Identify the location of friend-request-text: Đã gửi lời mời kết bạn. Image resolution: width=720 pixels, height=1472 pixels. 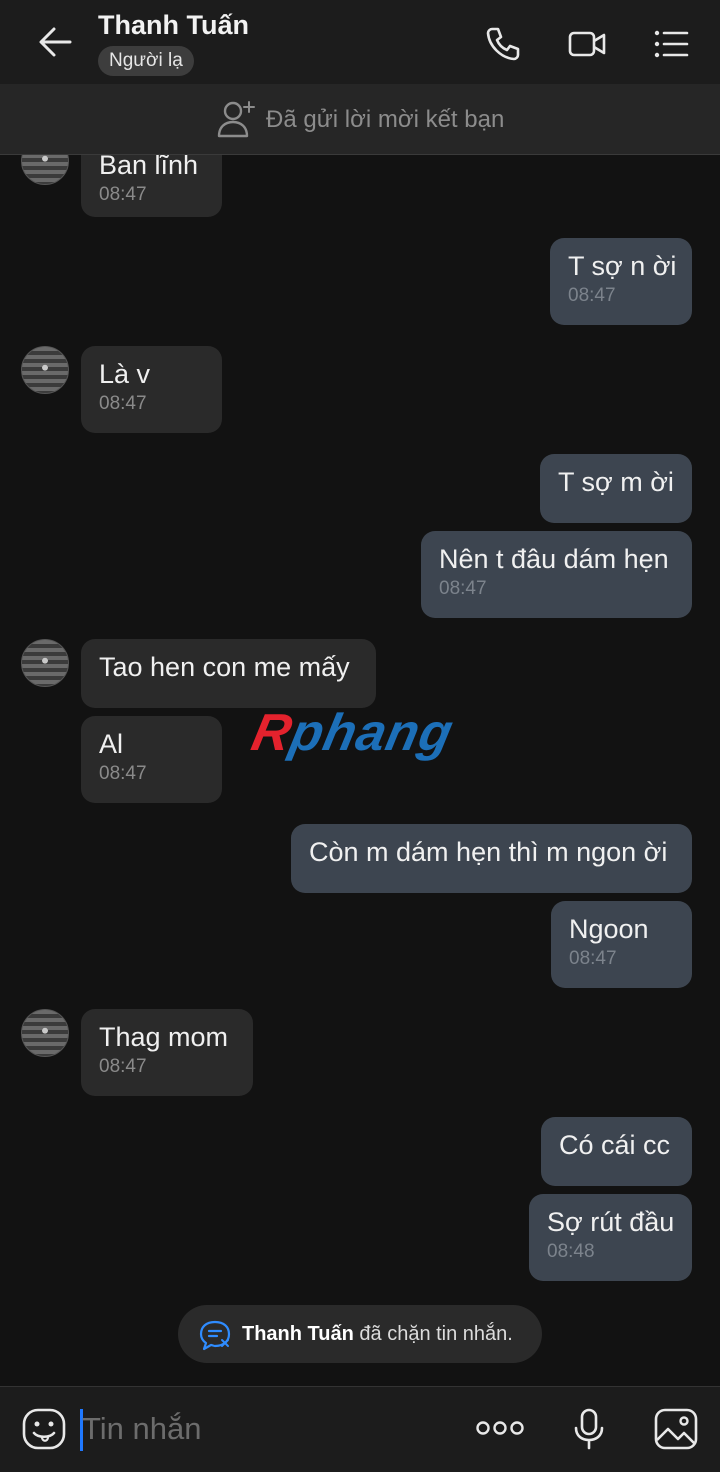
(385, 119).